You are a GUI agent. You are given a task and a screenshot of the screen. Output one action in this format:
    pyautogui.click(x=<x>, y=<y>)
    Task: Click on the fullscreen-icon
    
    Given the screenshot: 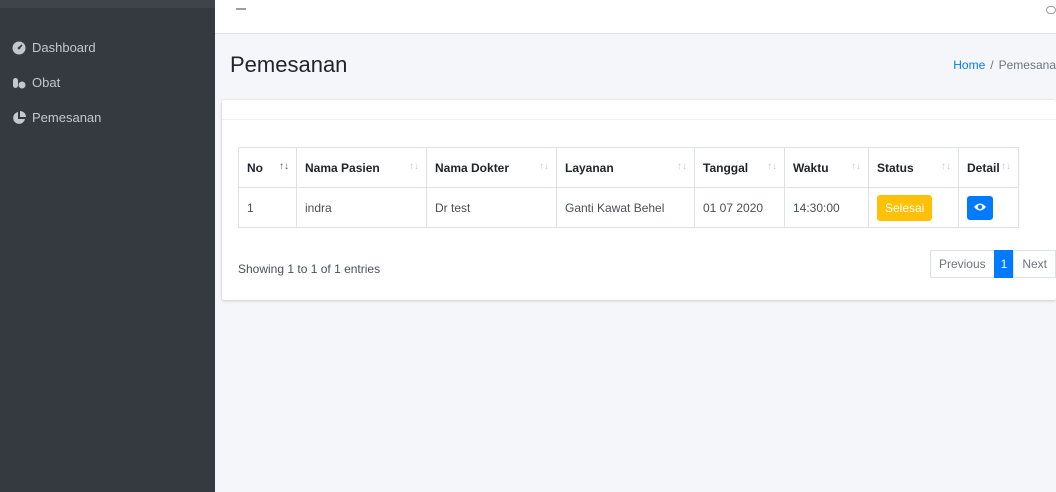 What is the action you would take?
    pyautogui.click(x=1051, y=10)
    